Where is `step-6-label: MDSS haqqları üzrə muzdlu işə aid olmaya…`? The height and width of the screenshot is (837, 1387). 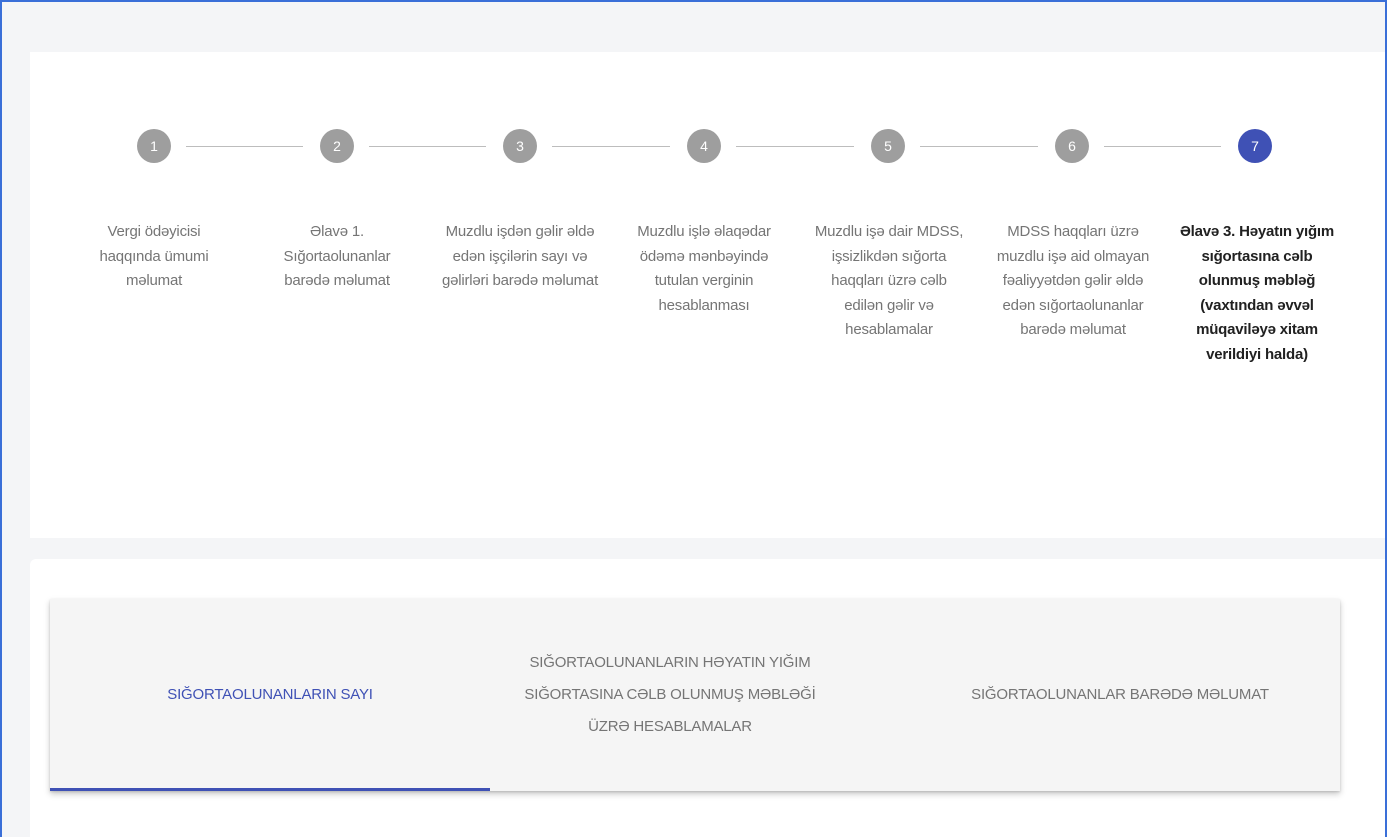
step-6-label: MDSS haqqları üzrə muzdlu işə aid olmaya… is located at coordinates (1073, 281).